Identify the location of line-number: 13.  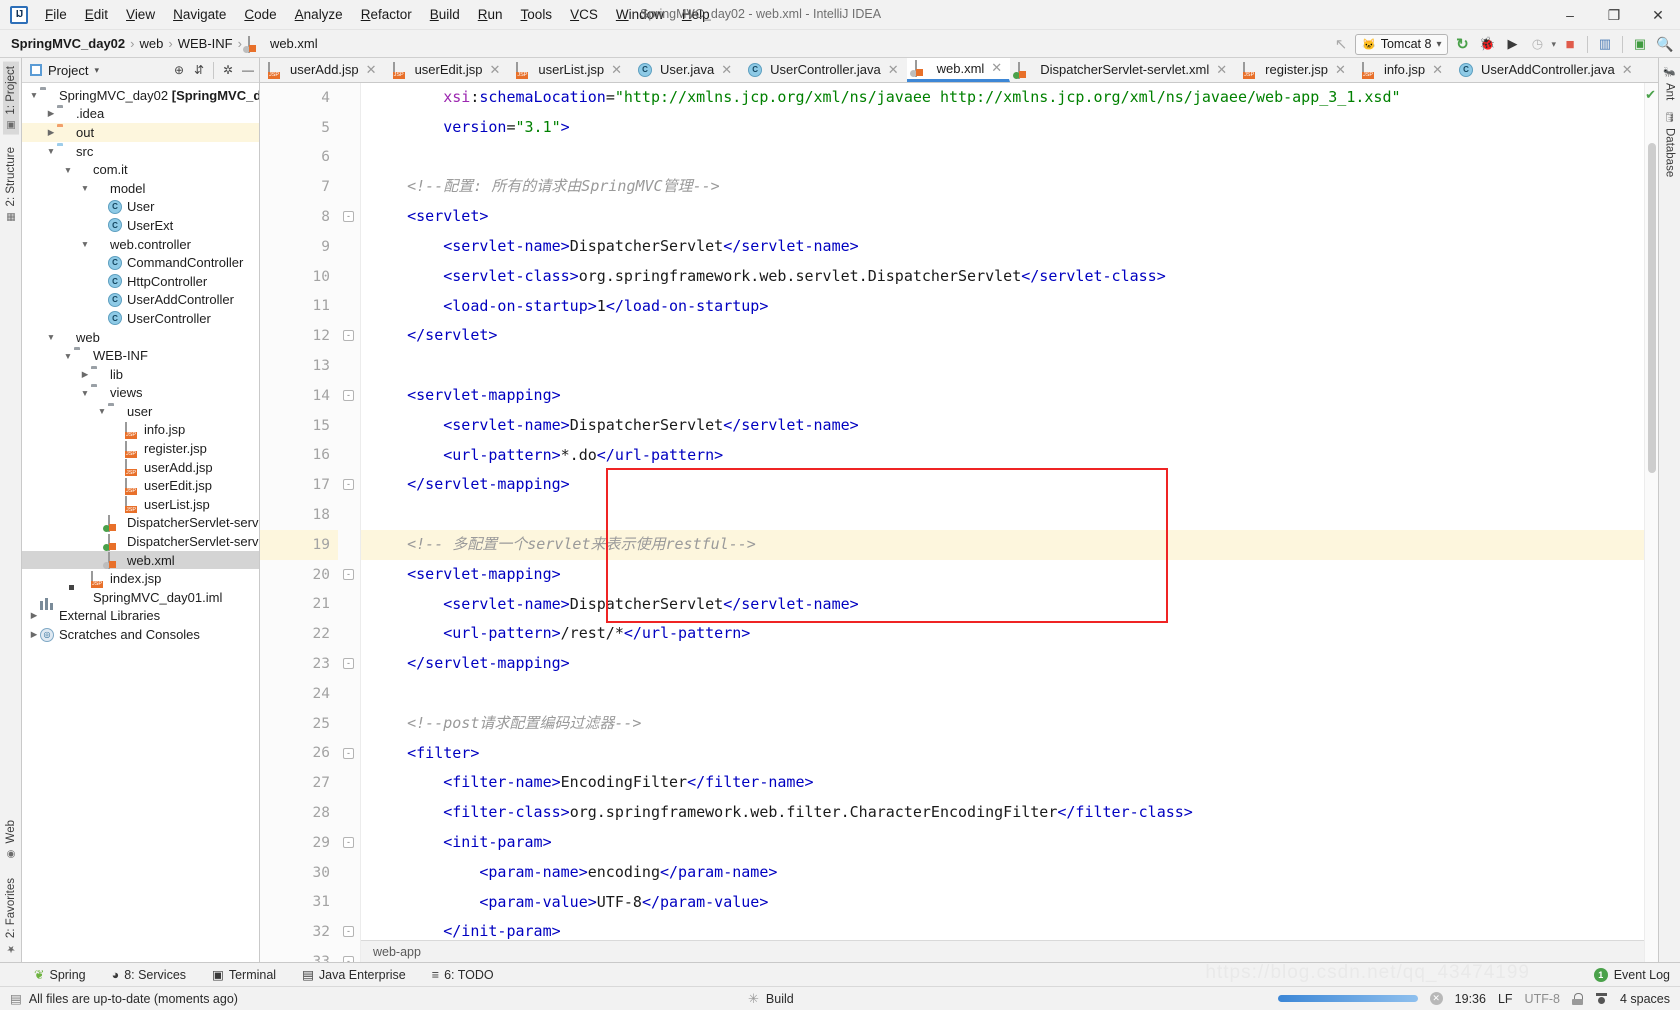
(299, 366).